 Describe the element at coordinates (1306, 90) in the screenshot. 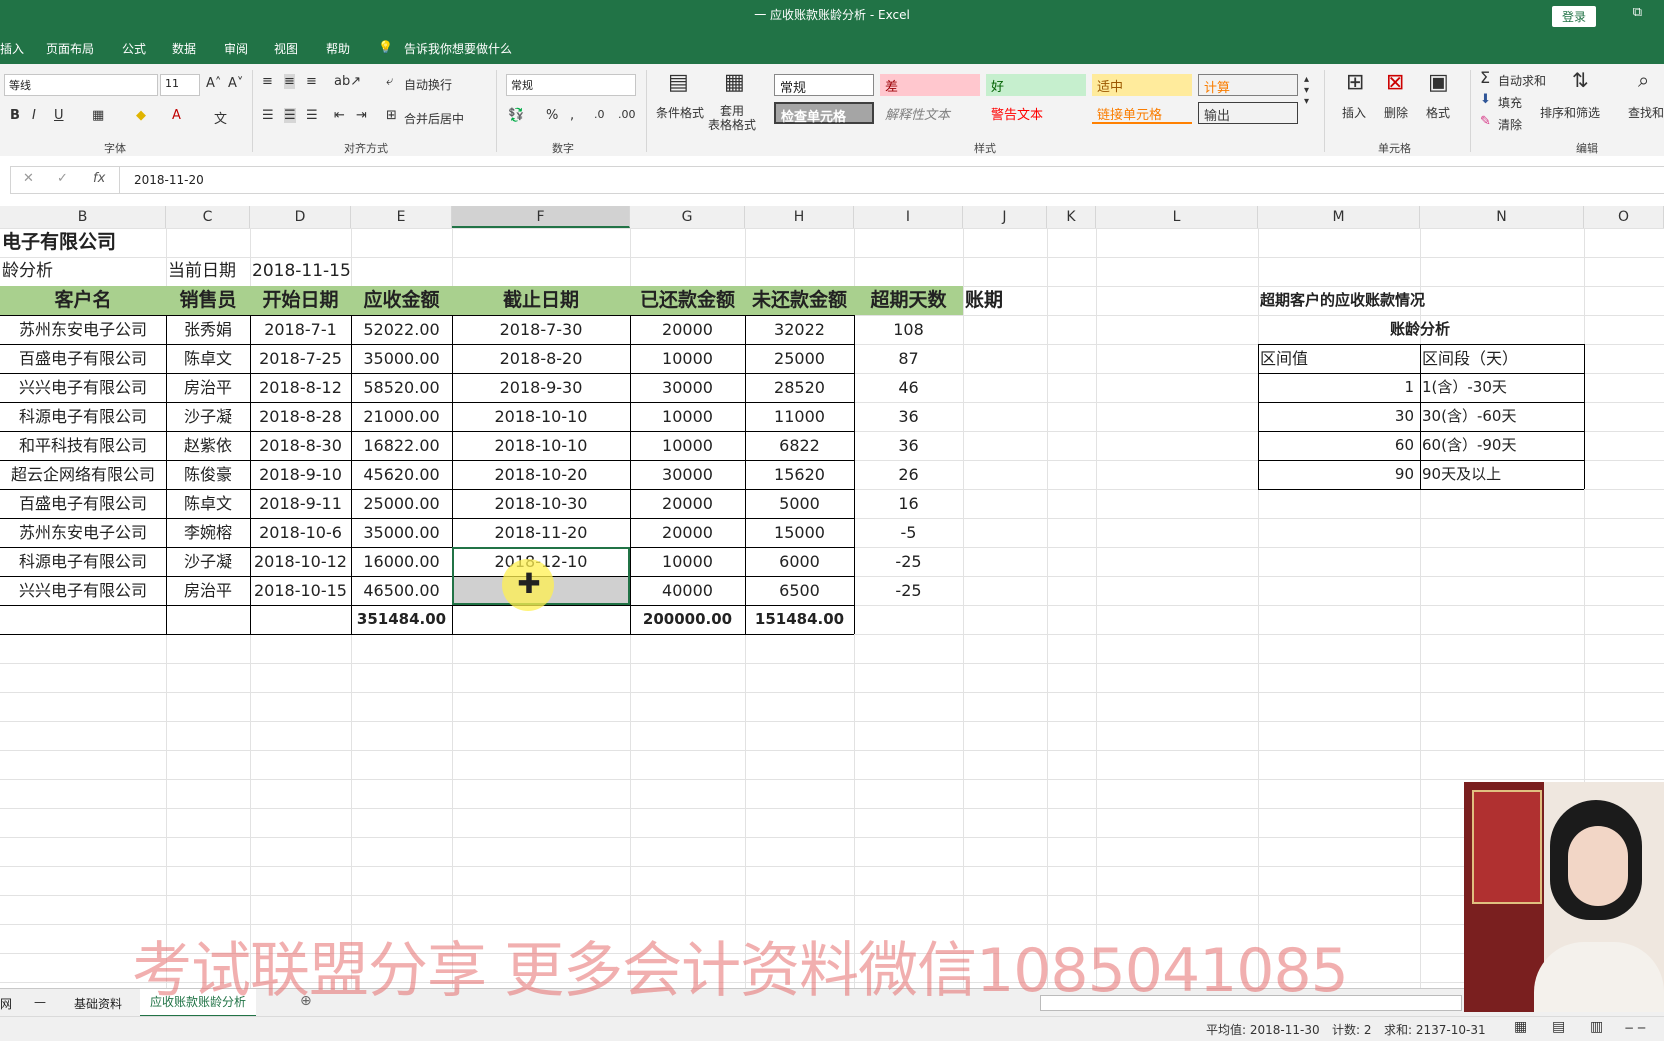

I see `styles-scroll-icon: ▴ ▾ ▾` at that location.